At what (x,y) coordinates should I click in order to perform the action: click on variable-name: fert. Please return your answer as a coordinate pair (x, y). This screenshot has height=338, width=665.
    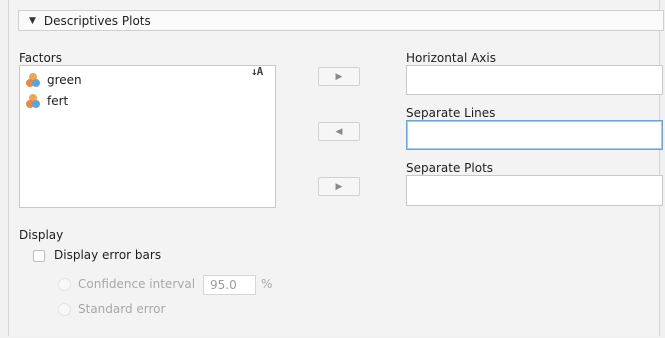
    Looking at the image, I should click on (58, 101).